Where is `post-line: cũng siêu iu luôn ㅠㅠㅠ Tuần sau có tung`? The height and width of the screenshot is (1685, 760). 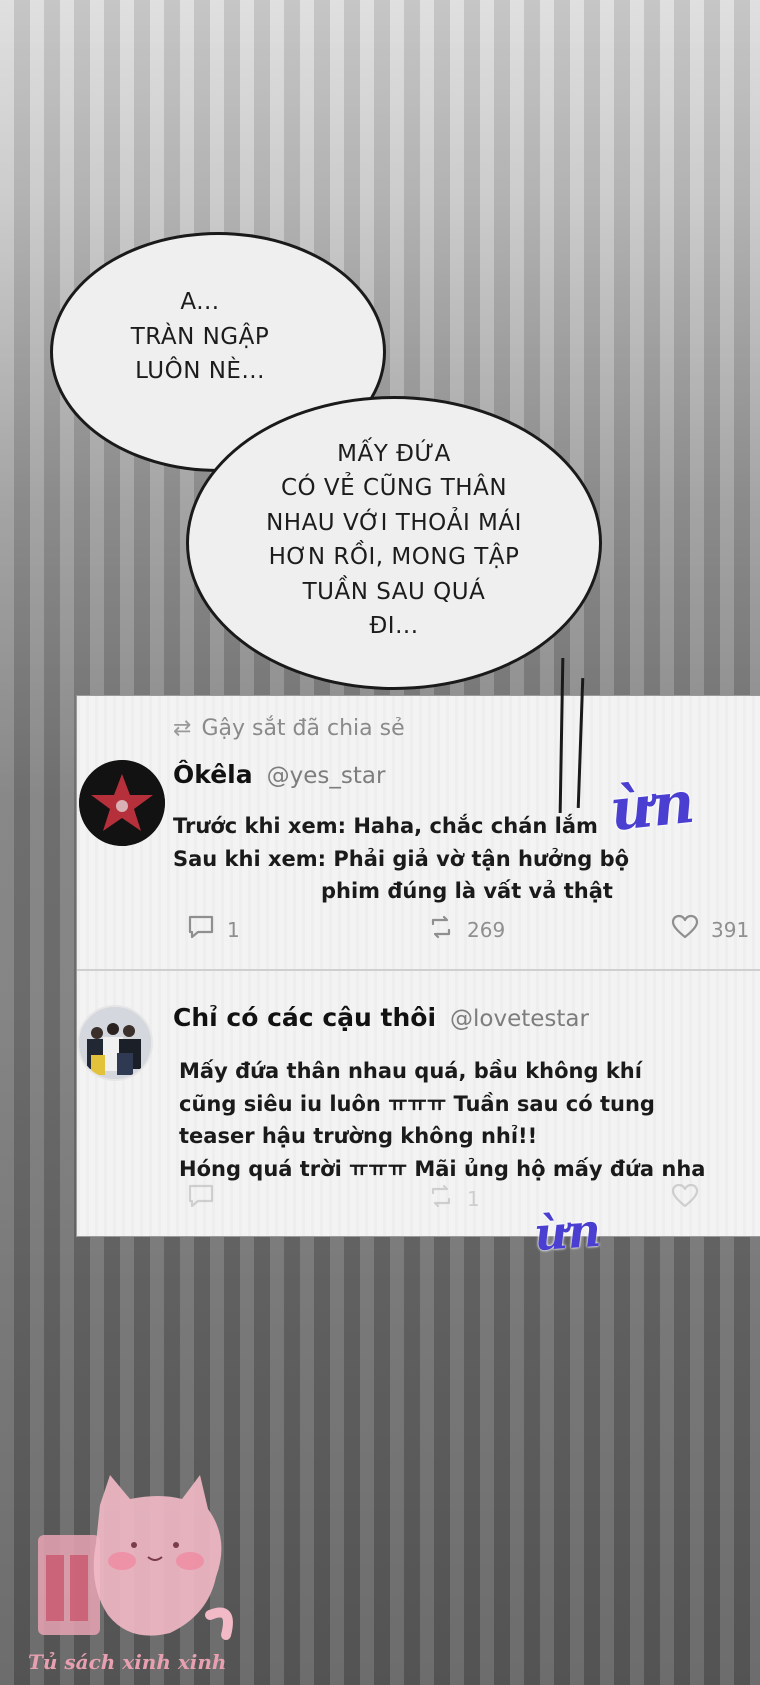 post-line: cũng siêu iu luôn ㅠㅠㅠ Tuần sau có tung is located at coordinates (417, 1103).